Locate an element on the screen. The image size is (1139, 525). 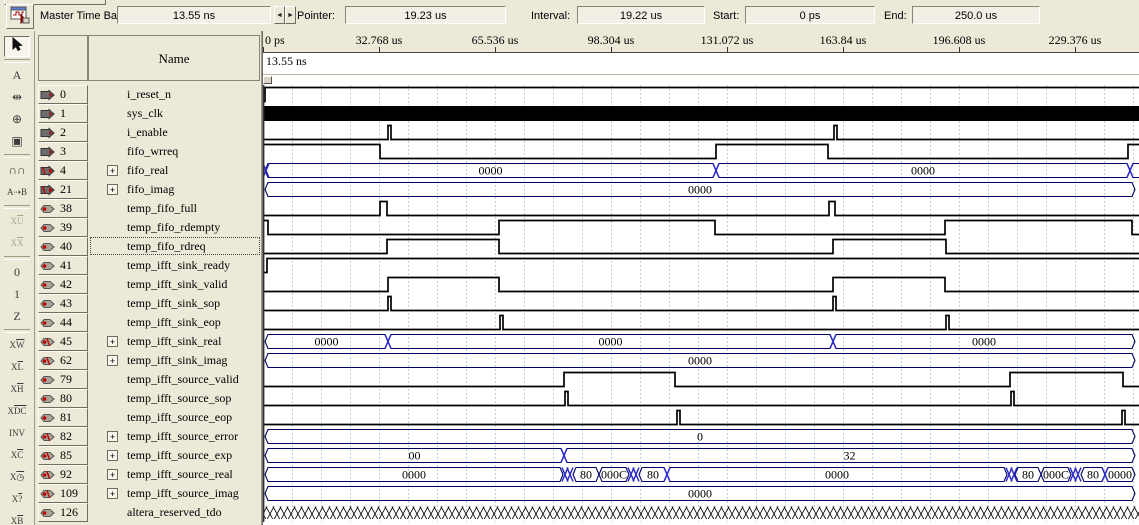
signal-name: temp_ifft_source_eop is located at coordinates (179, 417).